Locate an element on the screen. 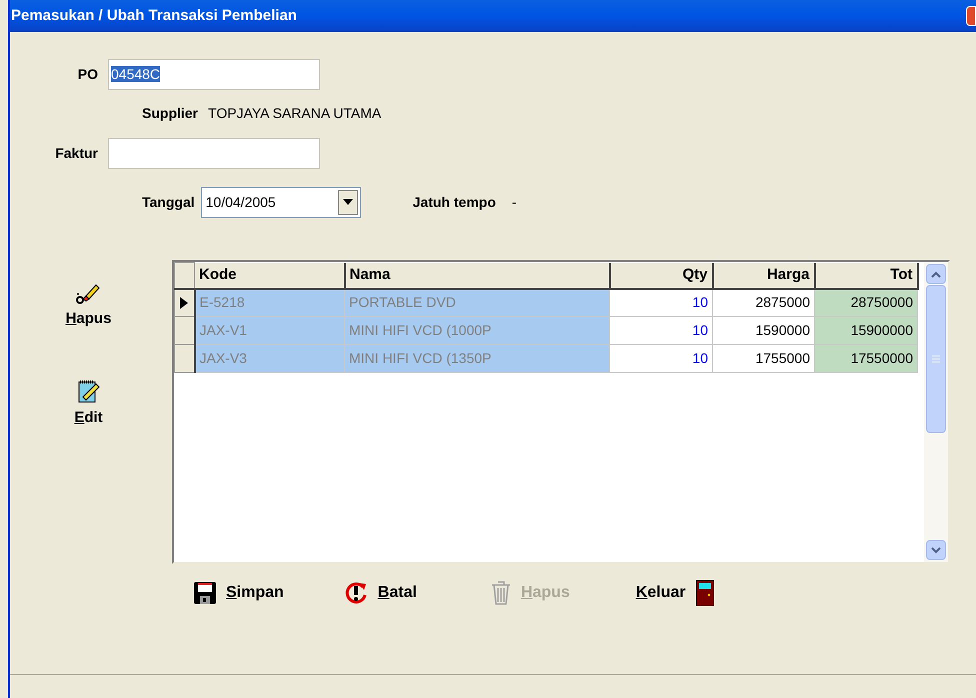  table-cell: MINI HIFI VCD (1000P is located at coordinates (477, 330).